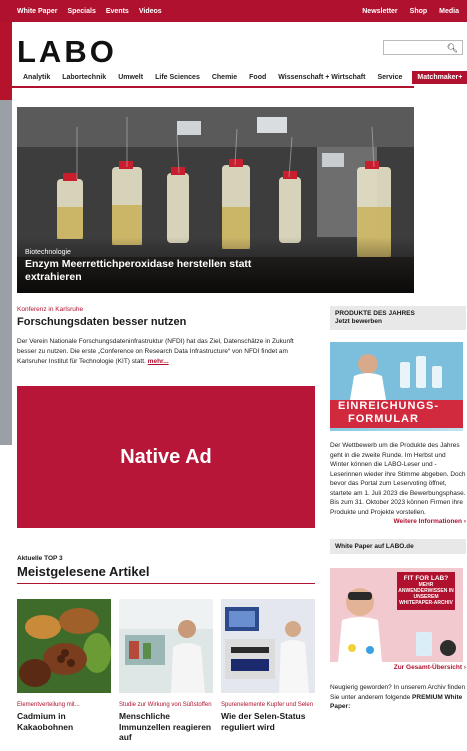 The width and height of the screenshot is (467, 751). Describe the element at coordinates (404, 11) in the screenshot. I see `top-bar-right: Newsletter Shop Media` at that location.